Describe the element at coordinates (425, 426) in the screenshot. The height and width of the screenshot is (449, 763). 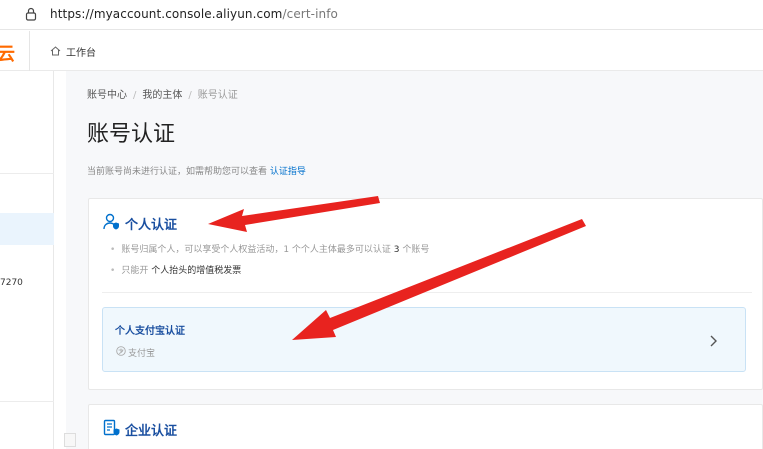
I see `enterprise-cert-card` at that location.